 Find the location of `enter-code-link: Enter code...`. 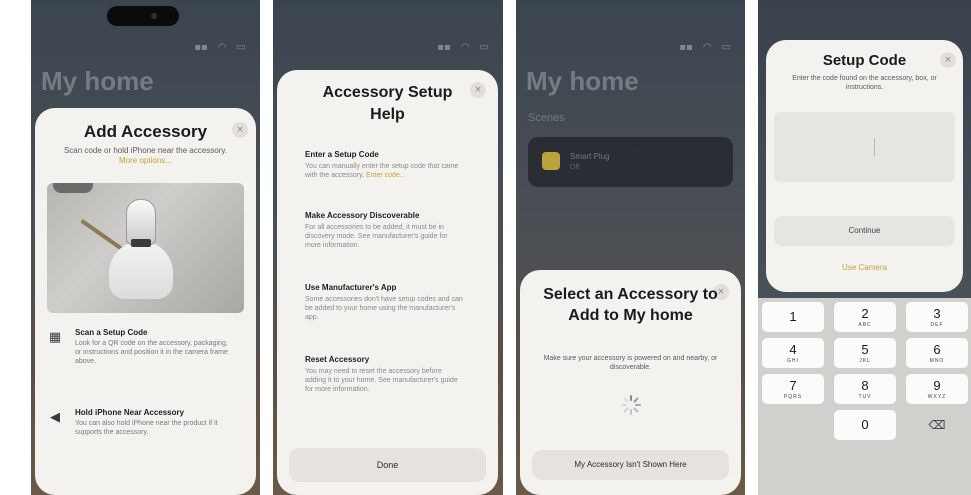

enter-code-link: Enter code... is located at coordinates (386, 175).